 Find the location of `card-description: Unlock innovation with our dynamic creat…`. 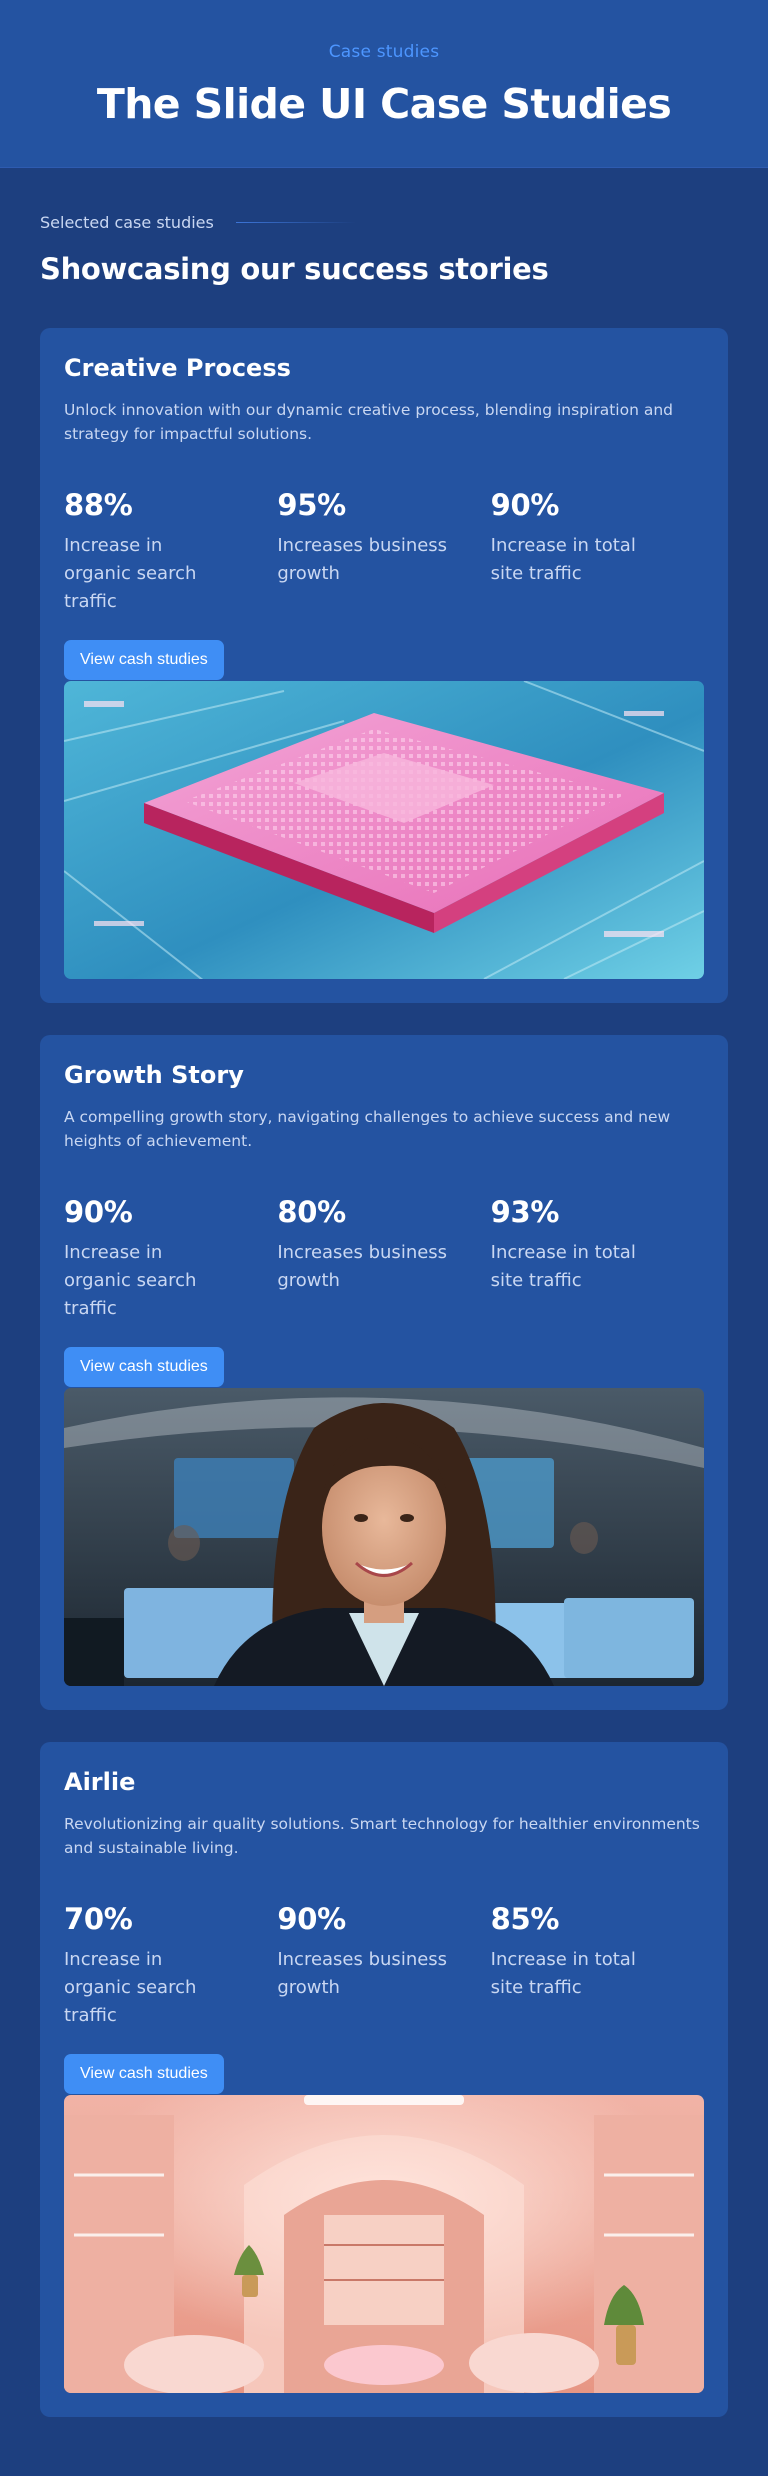

card-description: Unlock innovation with our dynamic creat… is located at coordinates (368, 422).